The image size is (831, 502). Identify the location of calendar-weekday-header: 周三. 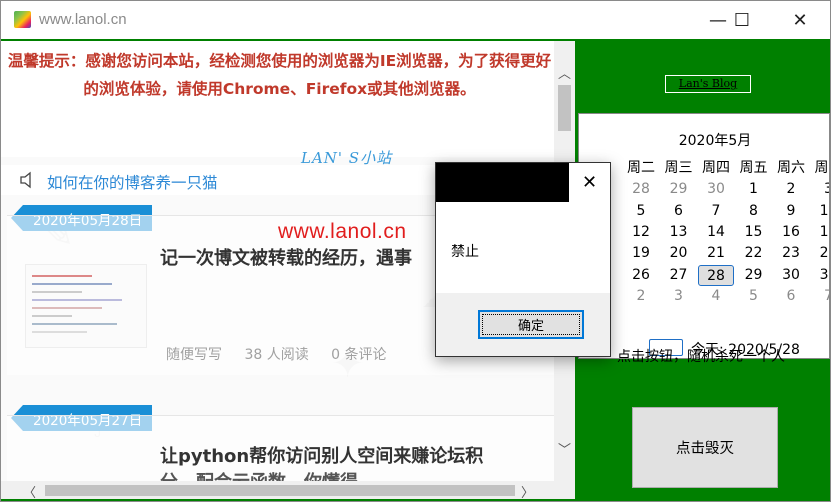
(678, 168).